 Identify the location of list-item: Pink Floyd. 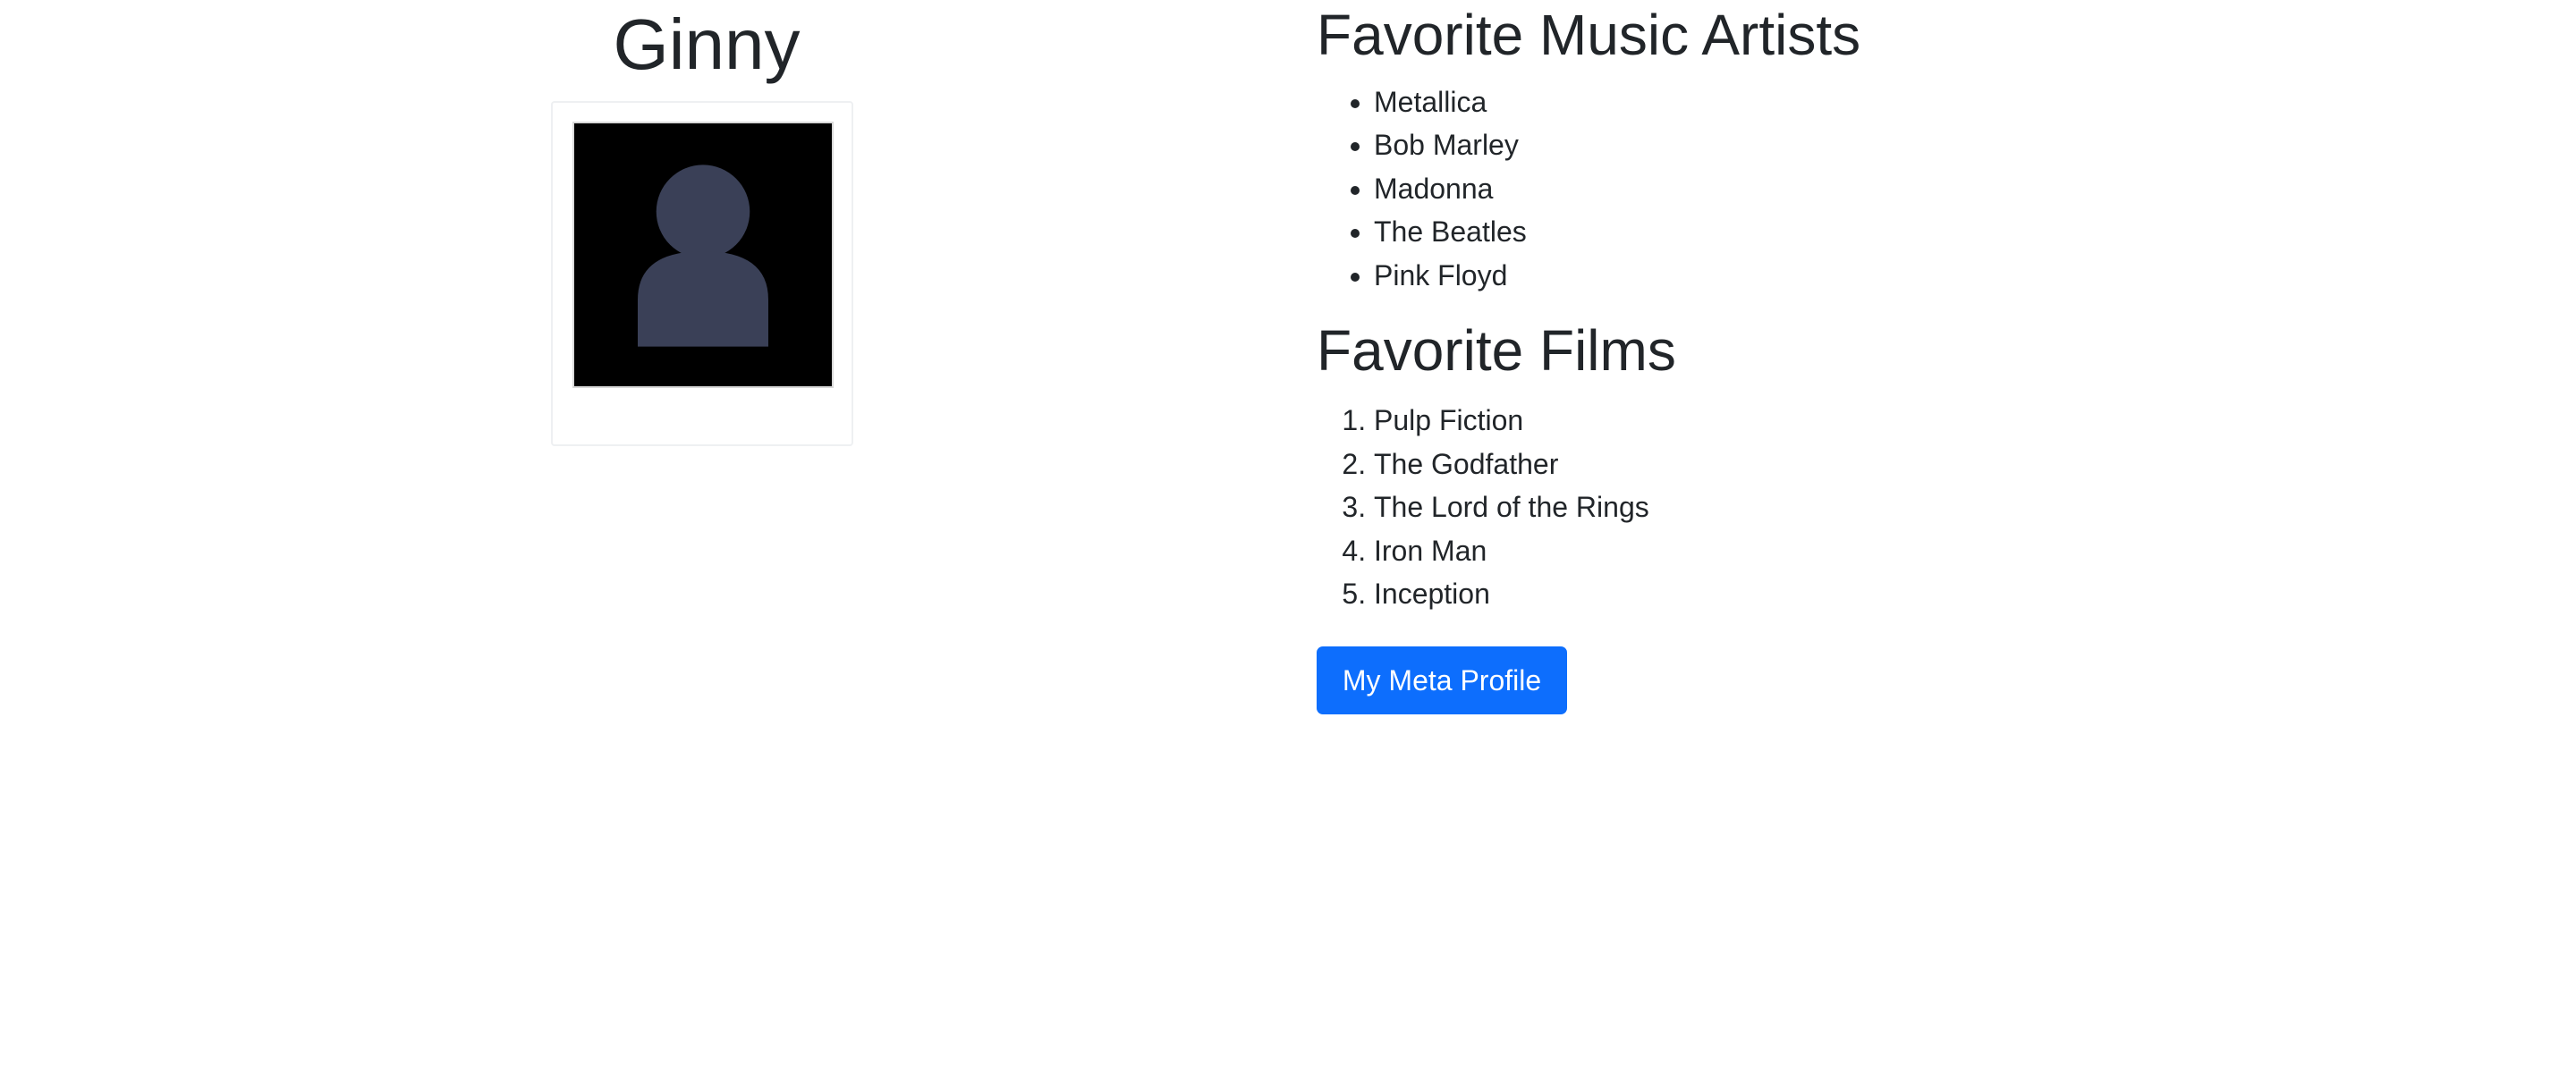
(1792, 276).